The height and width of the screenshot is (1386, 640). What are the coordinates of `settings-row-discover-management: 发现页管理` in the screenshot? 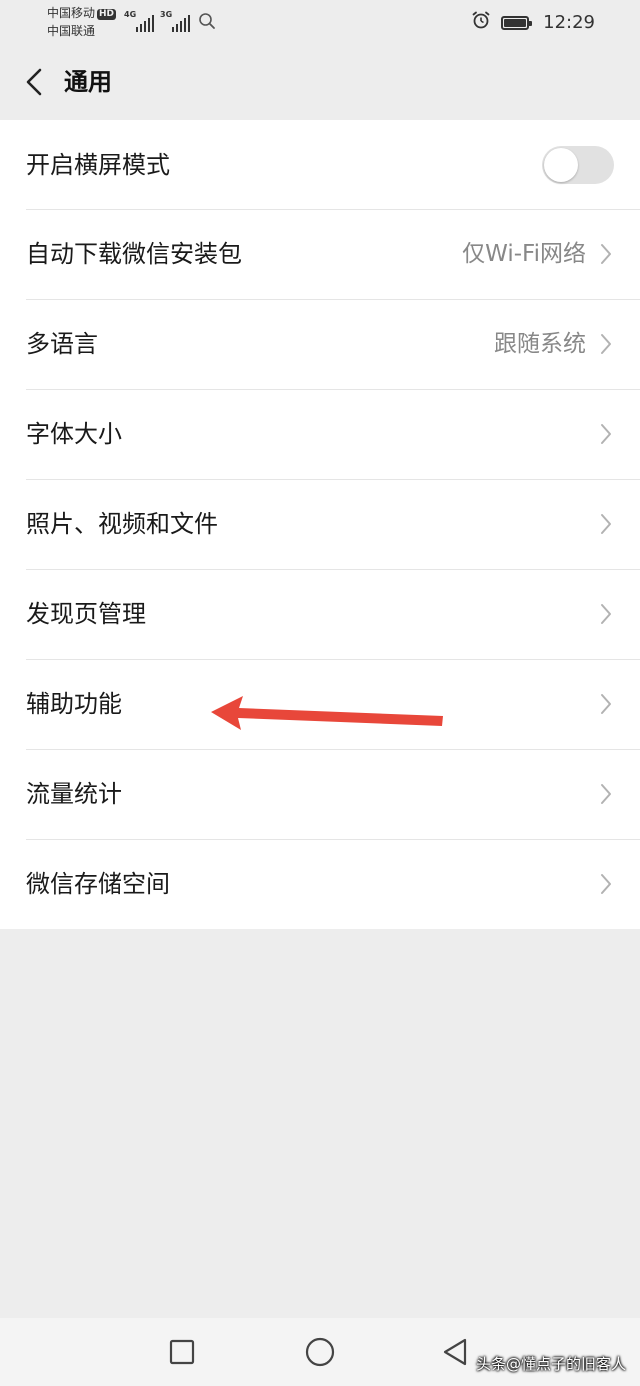 It's located at (320, 614).